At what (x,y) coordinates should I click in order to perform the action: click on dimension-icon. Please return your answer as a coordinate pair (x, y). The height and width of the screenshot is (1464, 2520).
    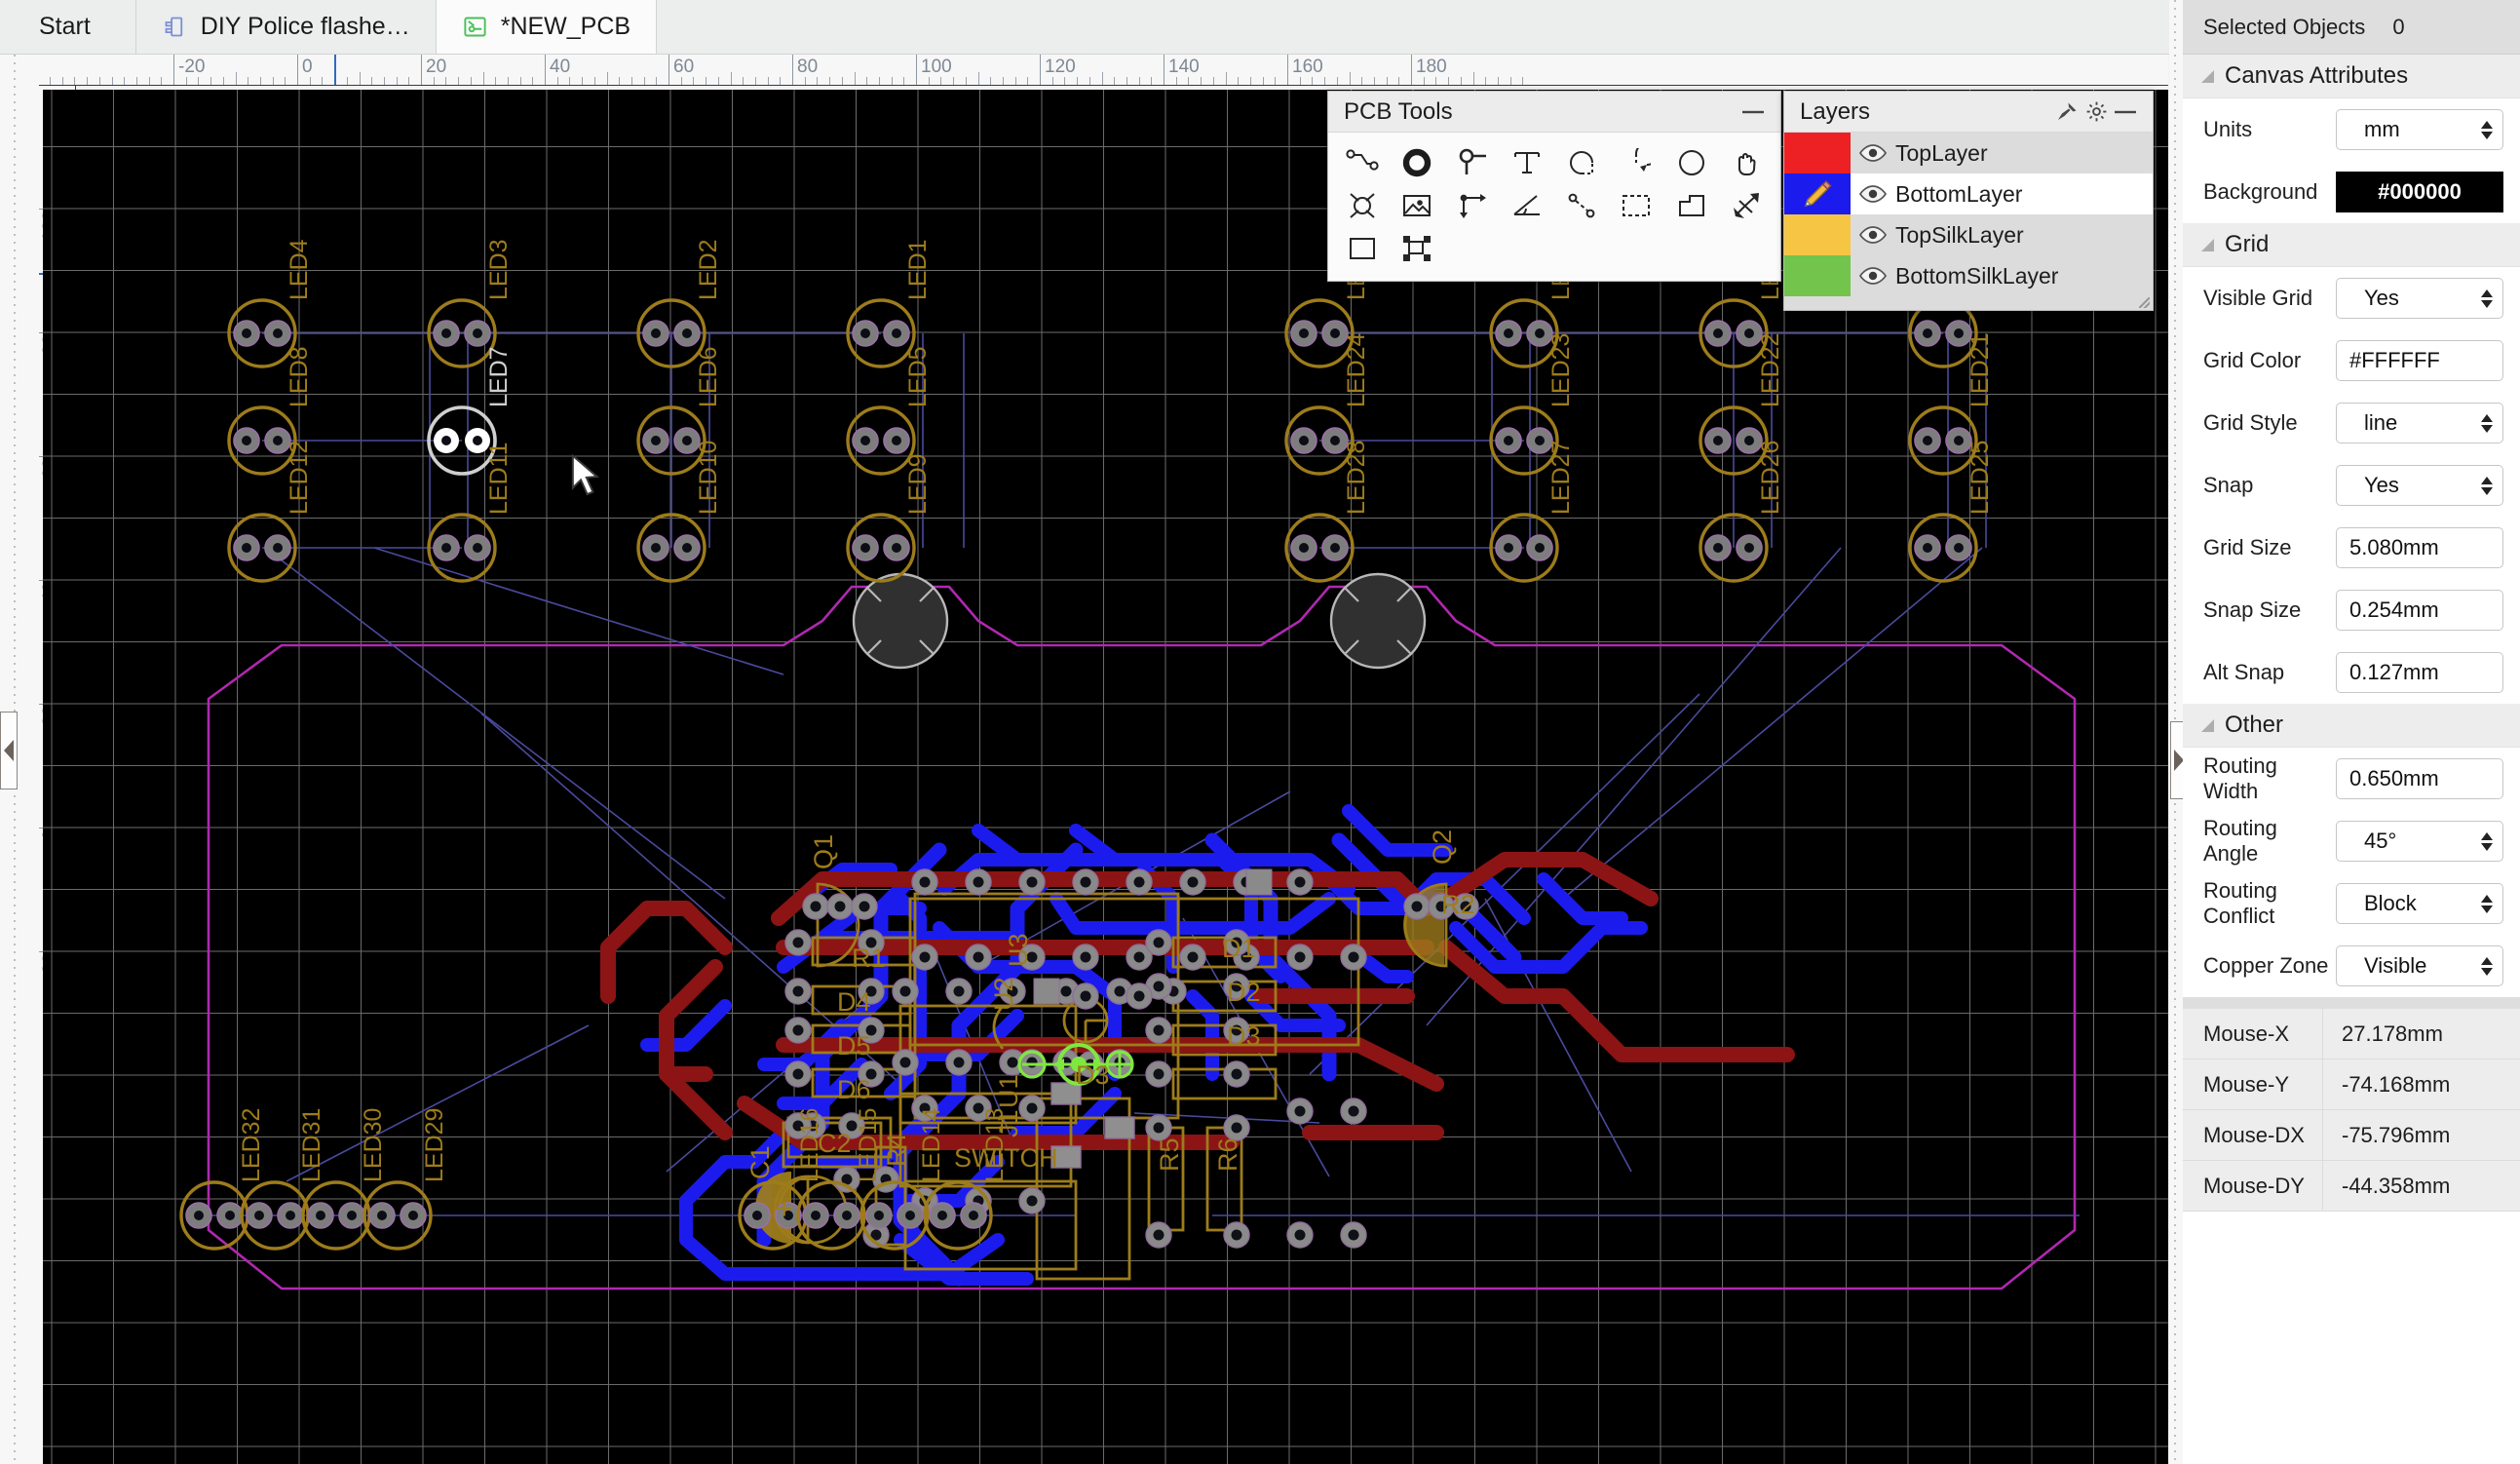
    Looking at the image, I should click on (1472, 205).